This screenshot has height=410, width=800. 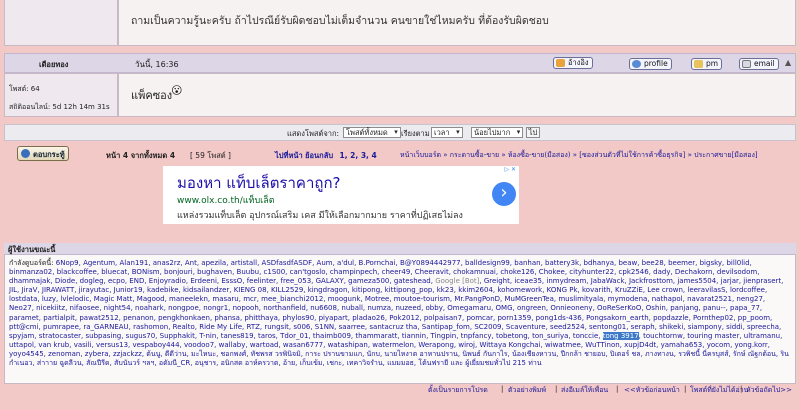 I want to click on post-count: โพสต์: 64, so click(x=24, y=89).